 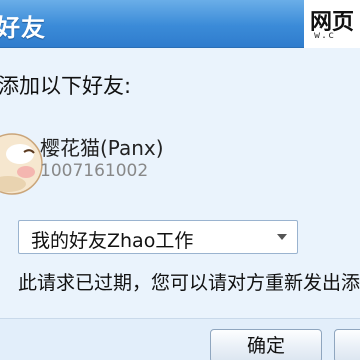 What do you see at coordinates (180, 24) in the screenshot?
I see `title-bar: 好友 网页 w.c` at bounding box center [180, 24].